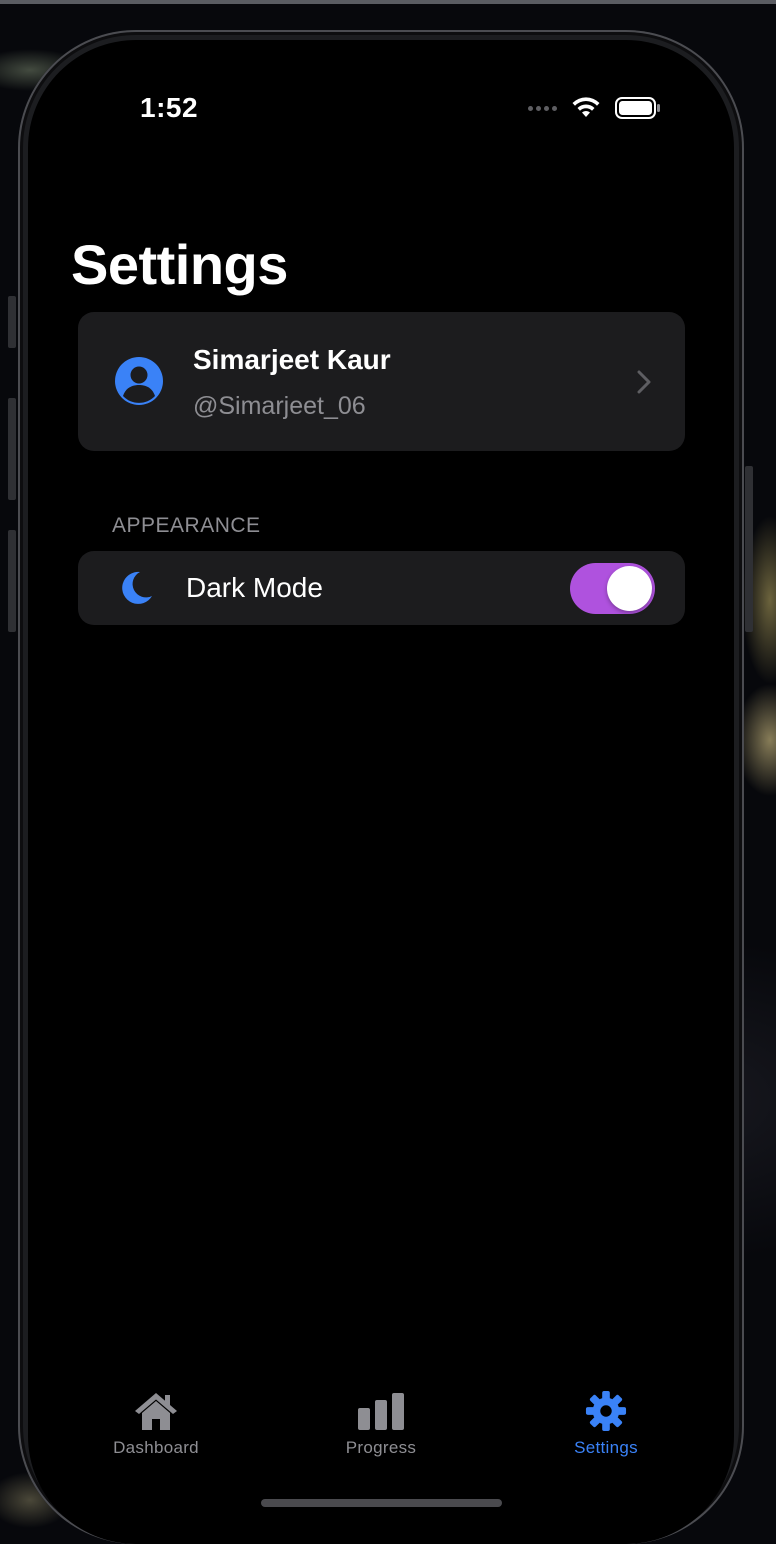 This screenshot has width=776, height=1544. I want to click on status-time: 1:52, so click(169, 107).